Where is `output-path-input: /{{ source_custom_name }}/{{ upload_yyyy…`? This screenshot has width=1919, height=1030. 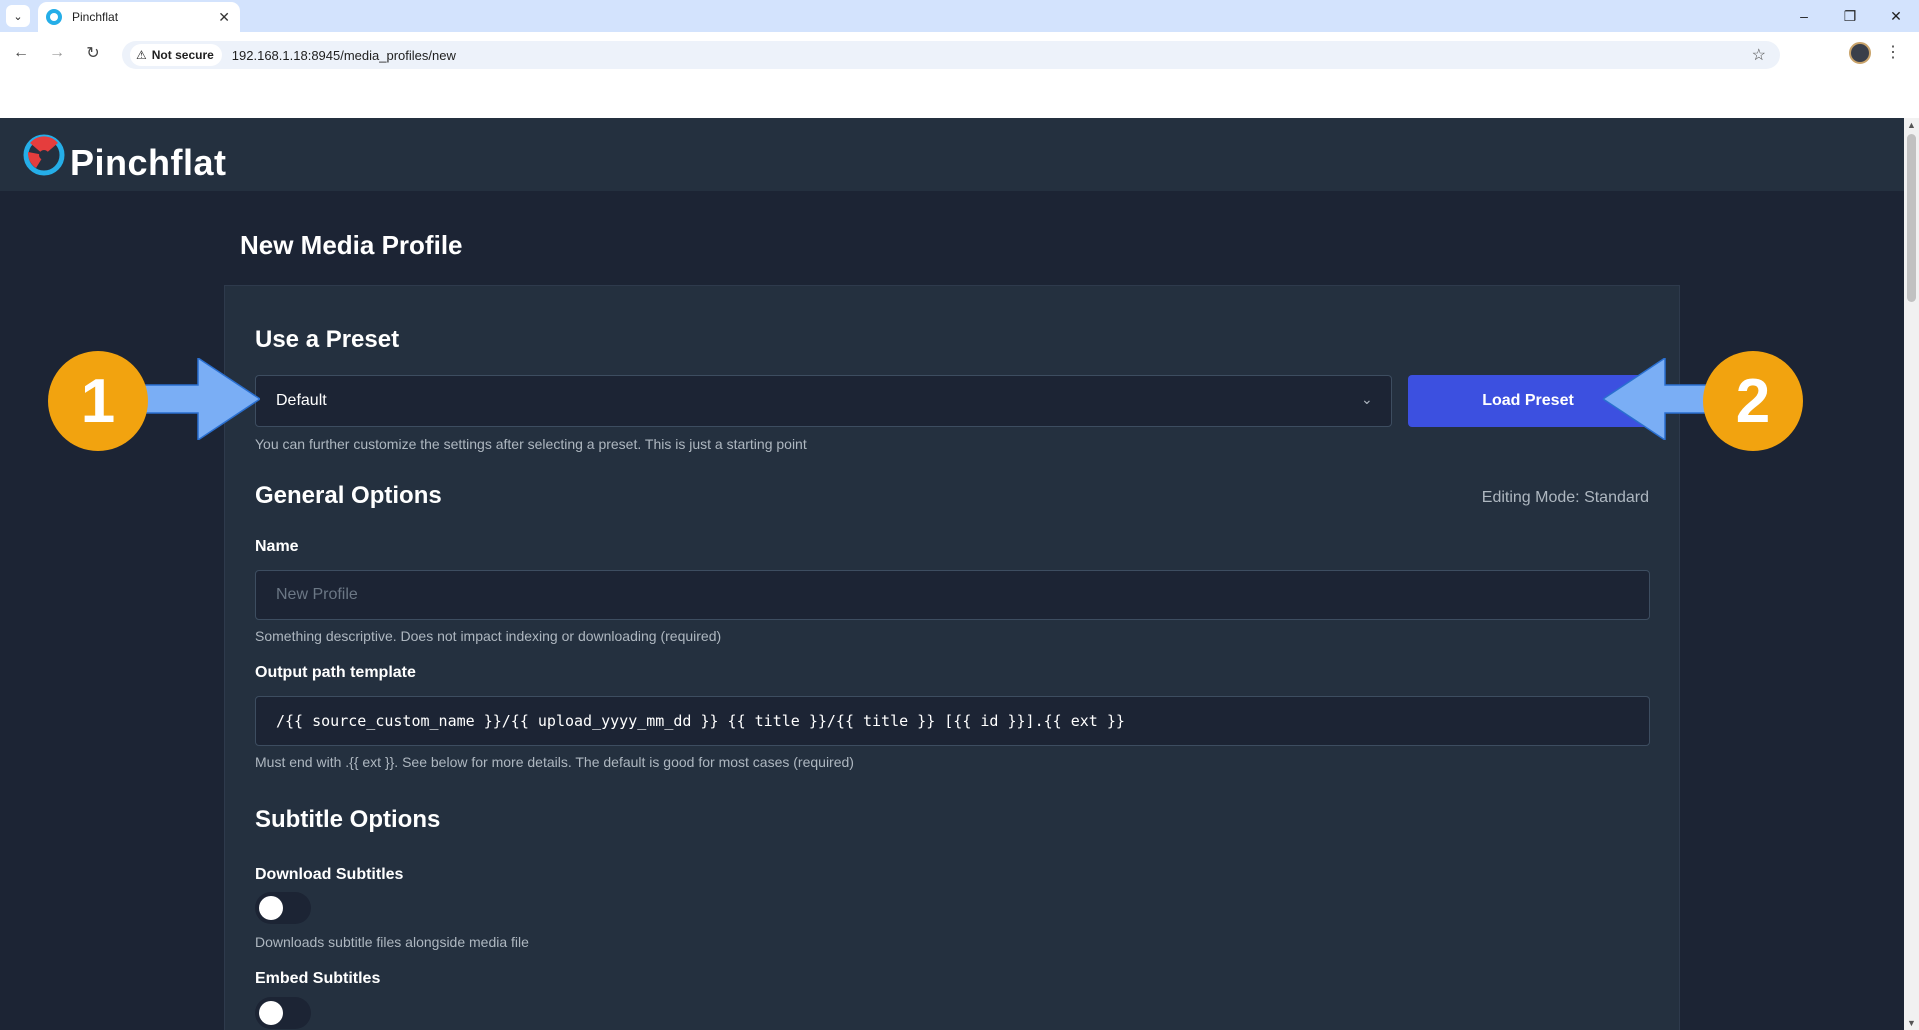 output-path-input: /{{ source_custom_name }}/{{ upload_yyyy… is located at coordinates (952, 721).